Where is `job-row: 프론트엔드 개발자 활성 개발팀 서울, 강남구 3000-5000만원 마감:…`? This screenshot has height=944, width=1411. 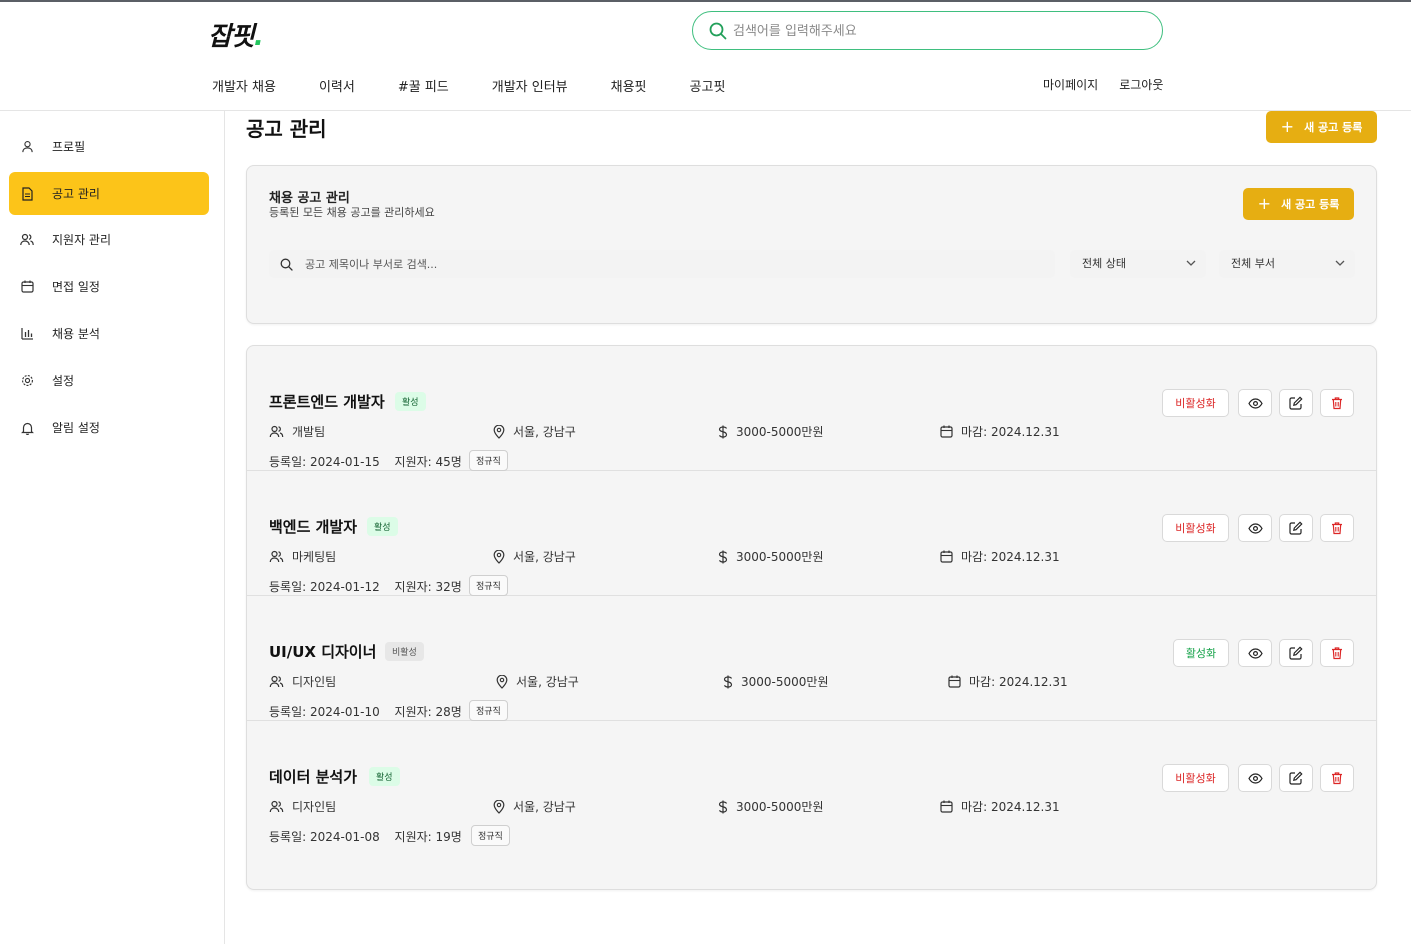 job-row: 프론트엔드 개발자 활성 개발팀 서울, 강남구 3000-5000만원 마감:… is located at coordinates (811, 408).